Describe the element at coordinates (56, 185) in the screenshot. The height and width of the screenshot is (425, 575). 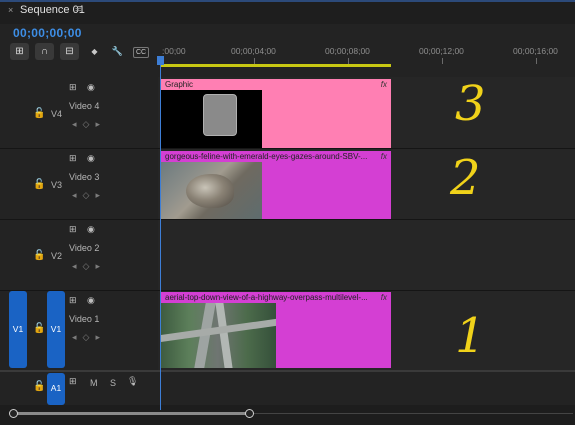
I see `track-id: V3` at that location.